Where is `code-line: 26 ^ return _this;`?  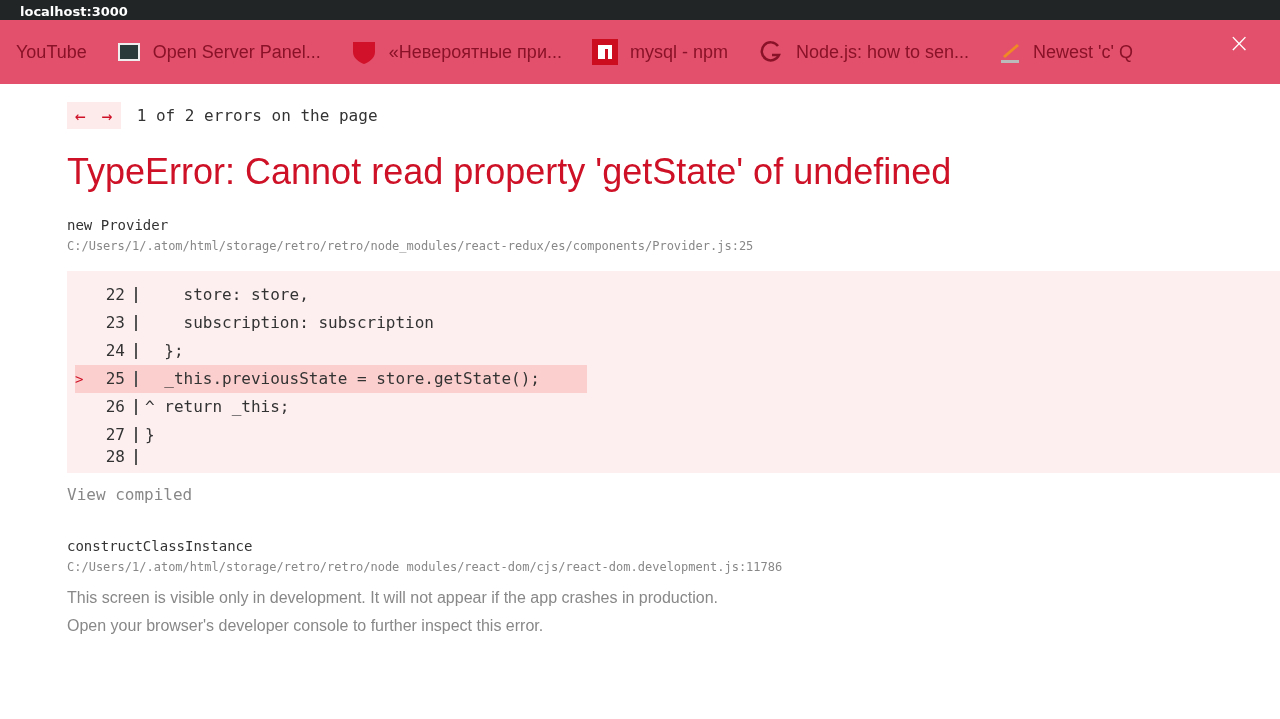 code-line: 26 ^ return _this; is located at coordinates (677, 407).